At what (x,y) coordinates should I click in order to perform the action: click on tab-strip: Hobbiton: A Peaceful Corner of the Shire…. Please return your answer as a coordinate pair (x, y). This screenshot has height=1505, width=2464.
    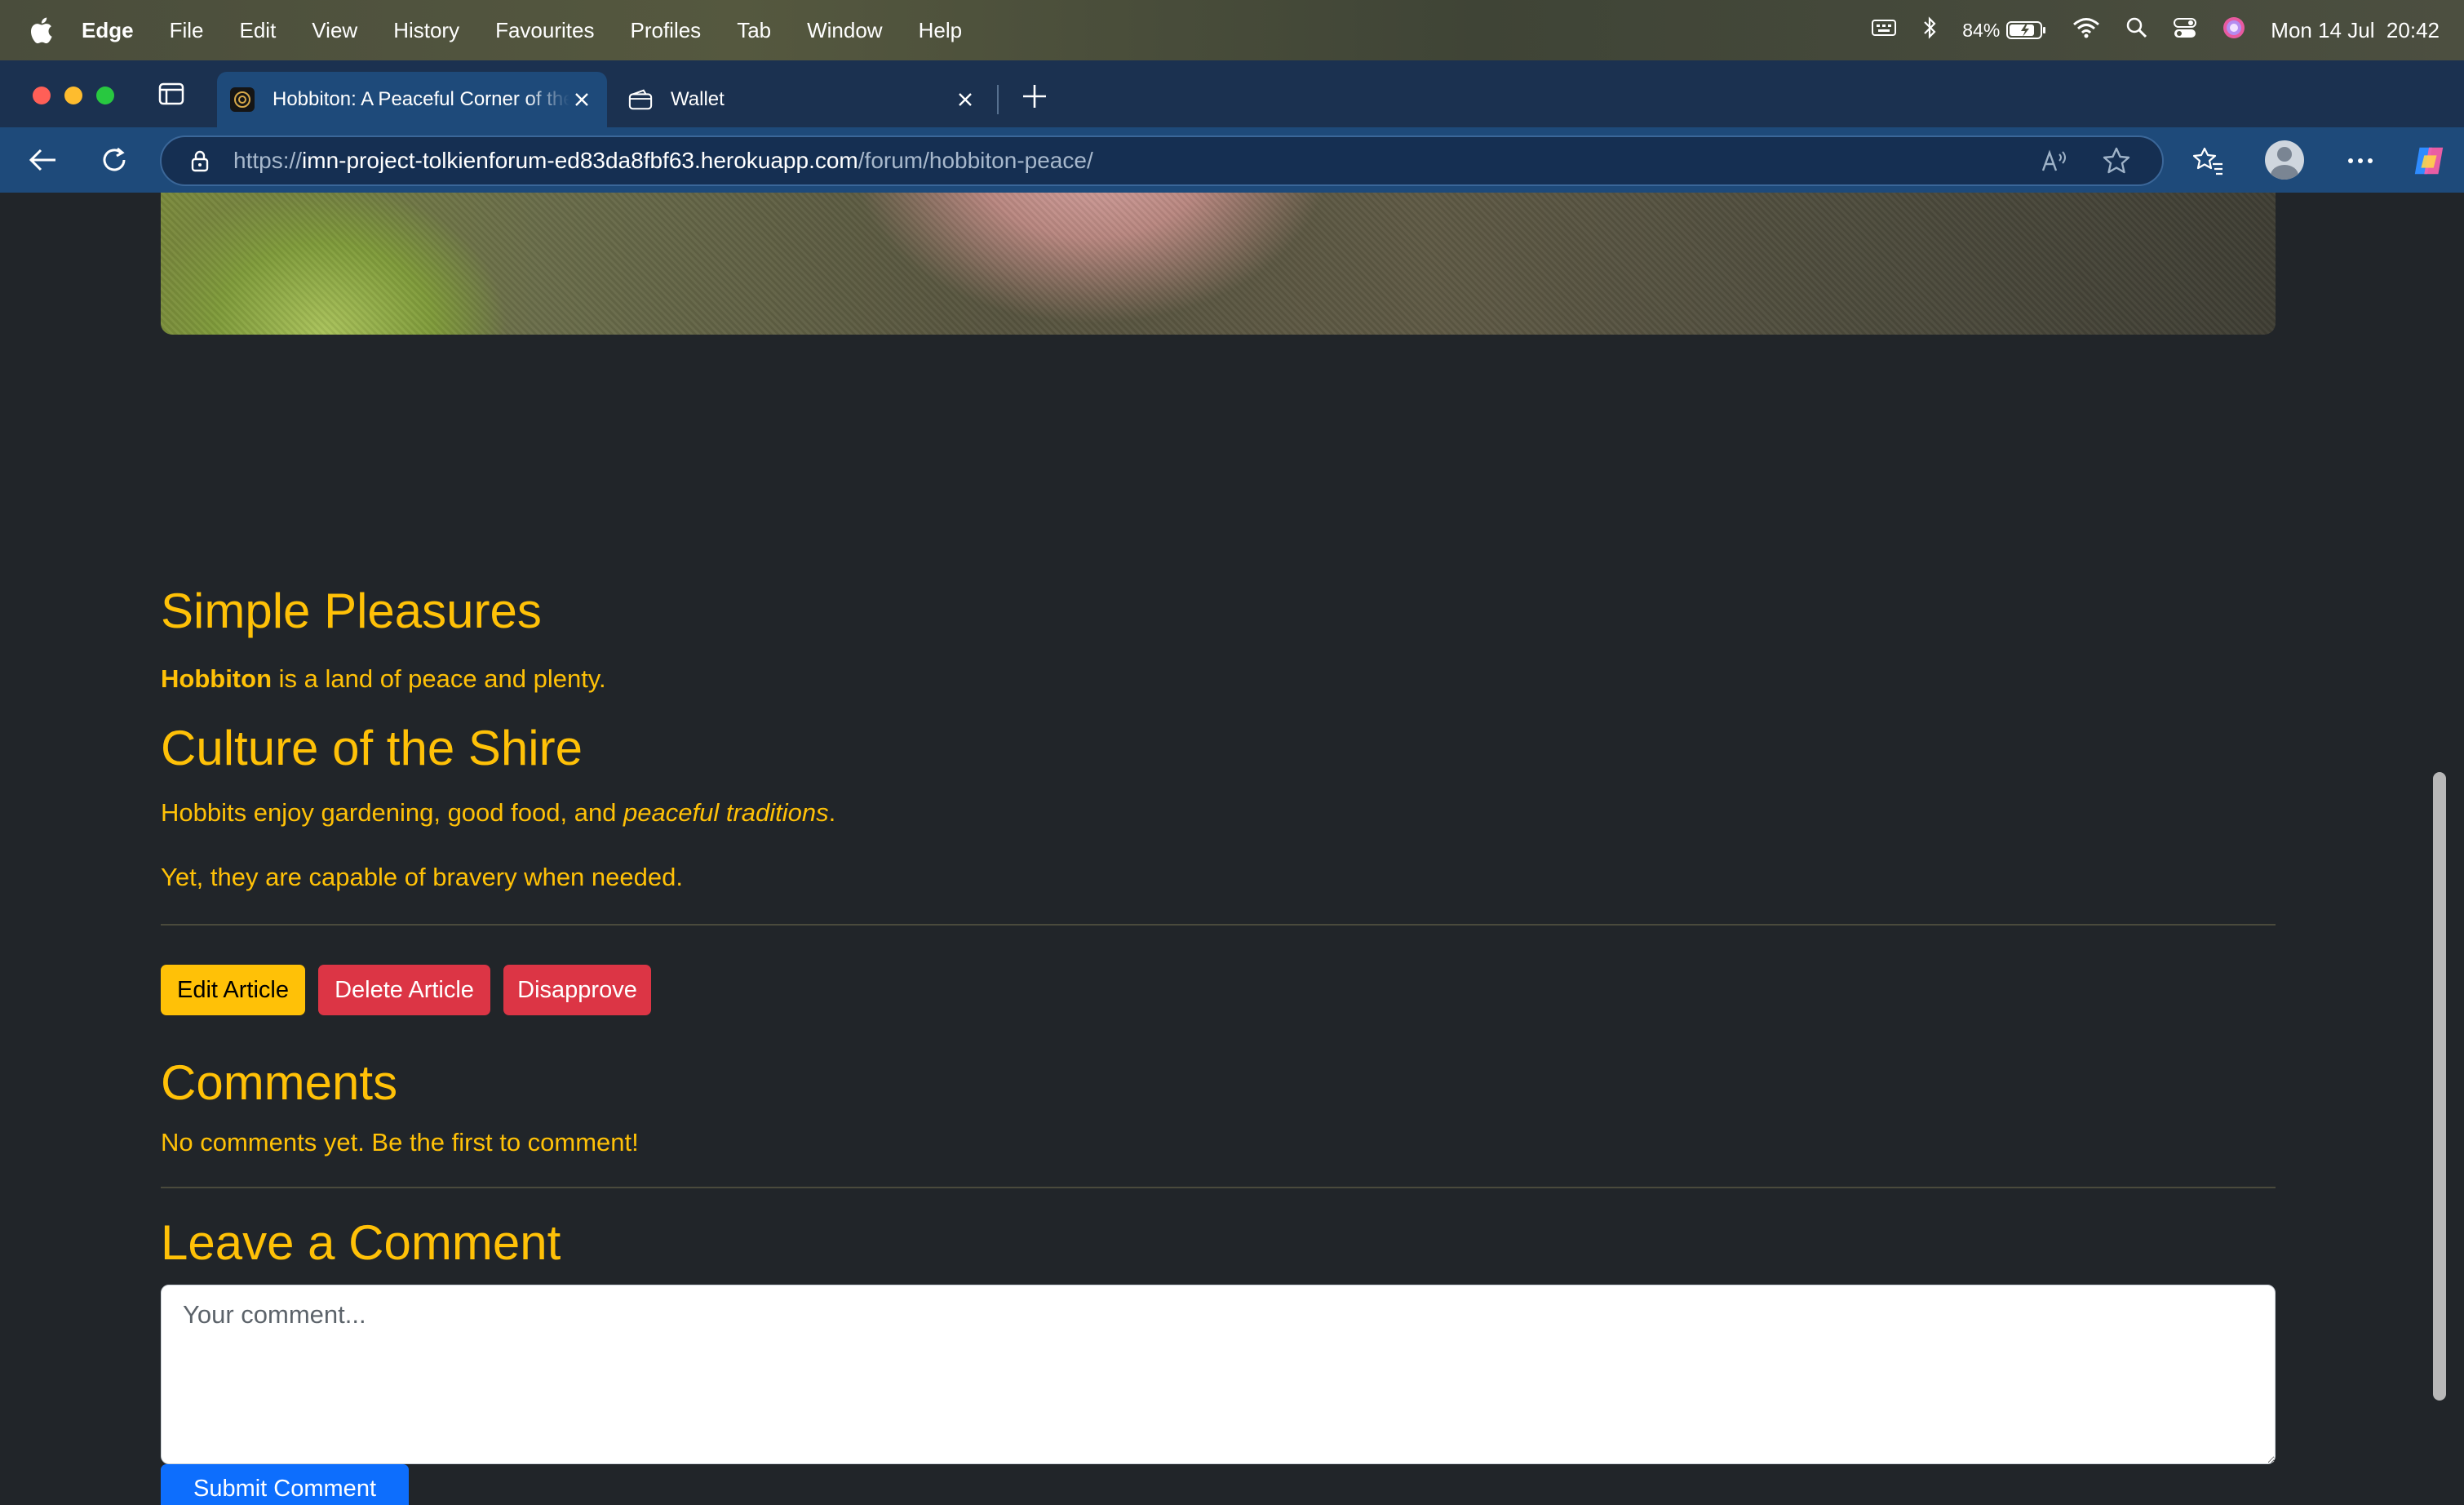
    Looking at the image, I should click on (1232, 93).